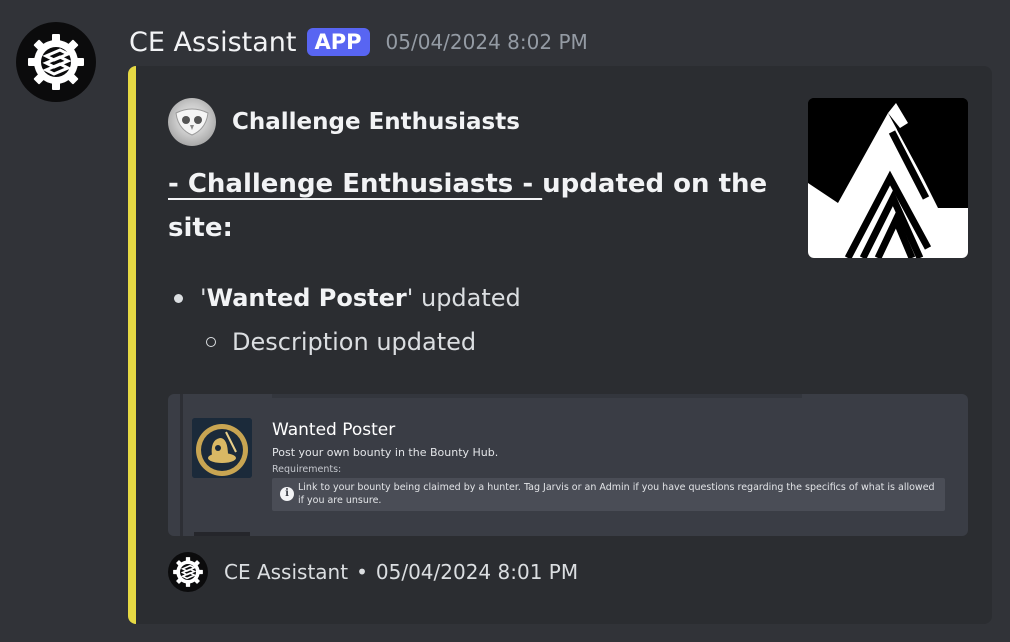  Describe the element at coordinates (477, 572) in the screenshot. I see `footer-timestamp: 05/04/2024 8:01 PM` at that location.